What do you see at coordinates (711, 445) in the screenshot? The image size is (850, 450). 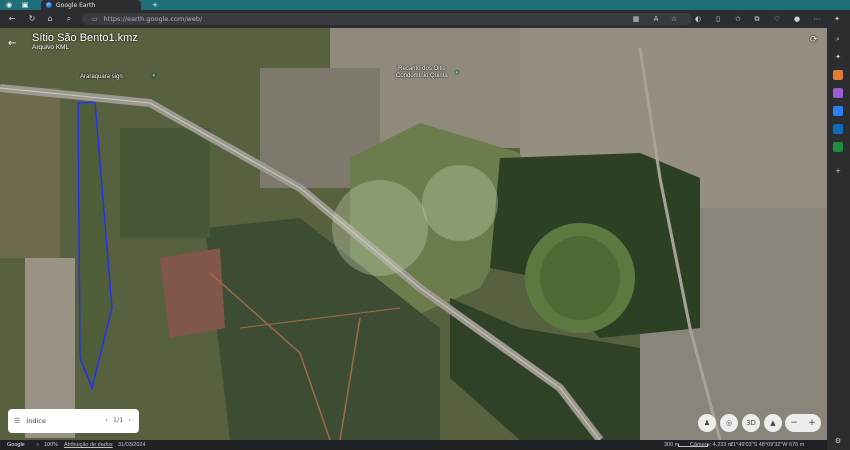 I see `camera-altitude: Câmera: 4.233 m` at bounding box center [711, 445].